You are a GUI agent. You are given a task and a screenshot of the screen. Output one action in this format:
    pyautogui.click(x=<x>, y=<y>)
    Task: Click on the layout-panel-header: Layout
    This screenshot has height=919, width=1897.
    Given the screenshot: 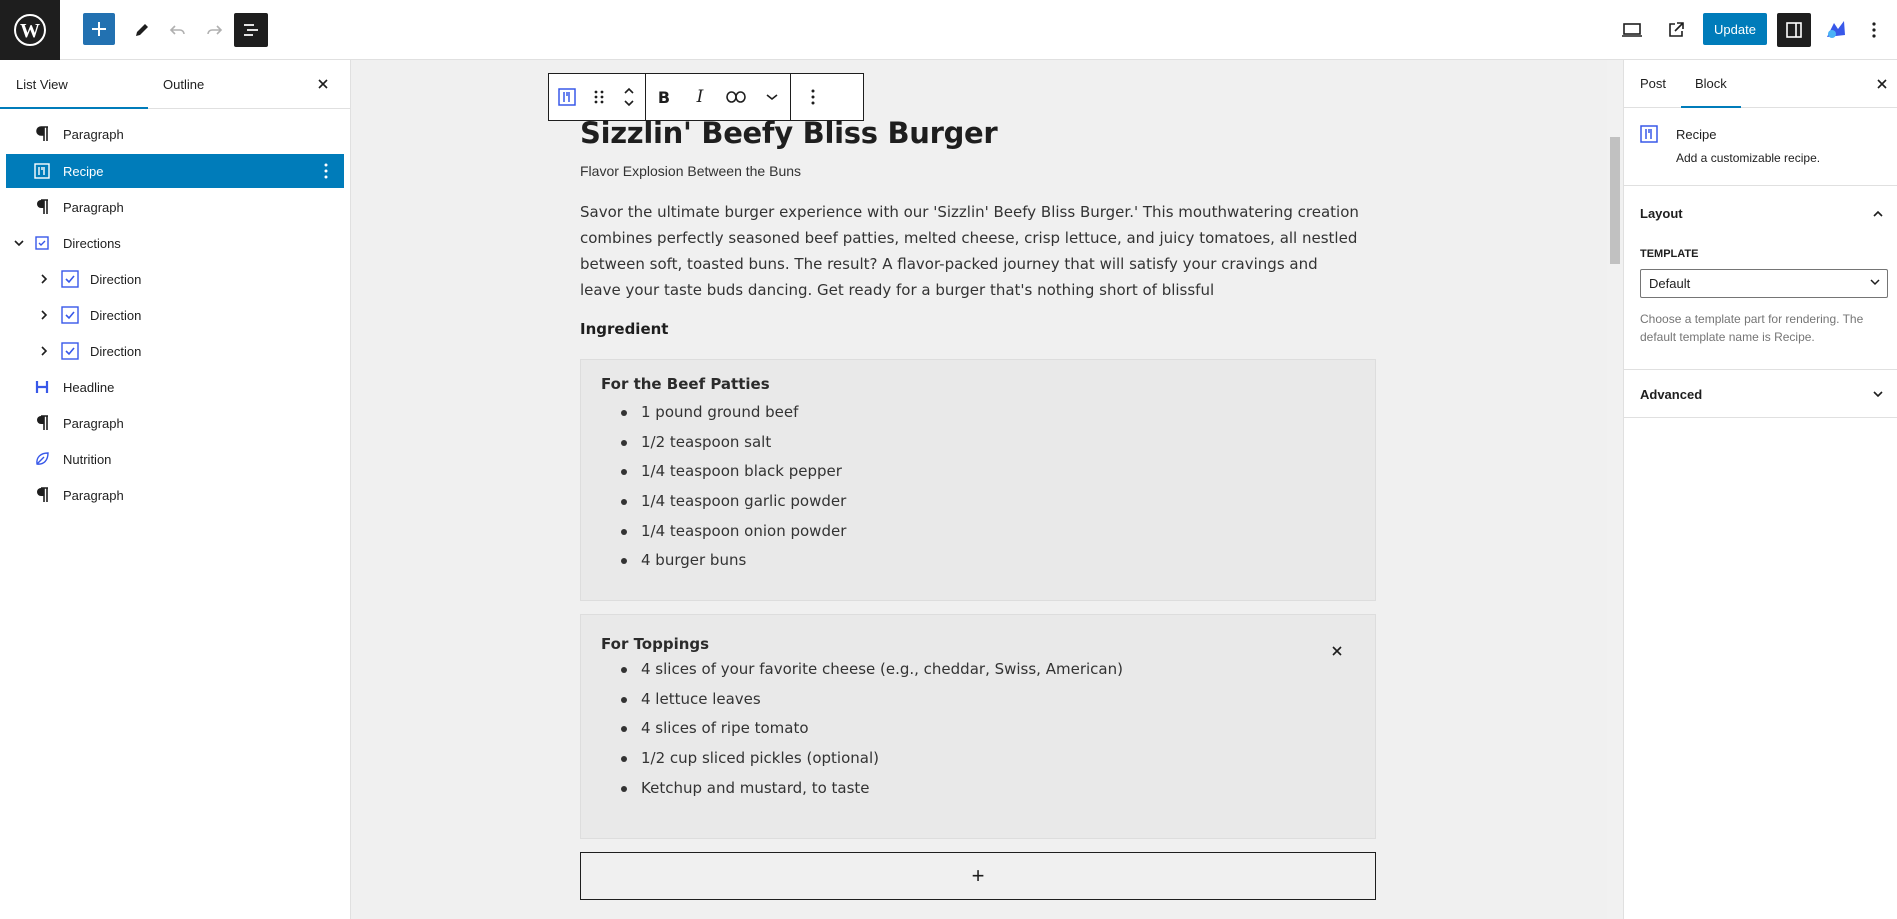 What is the action you would take?
    pyautogui.click(x=1760, y=213)
    